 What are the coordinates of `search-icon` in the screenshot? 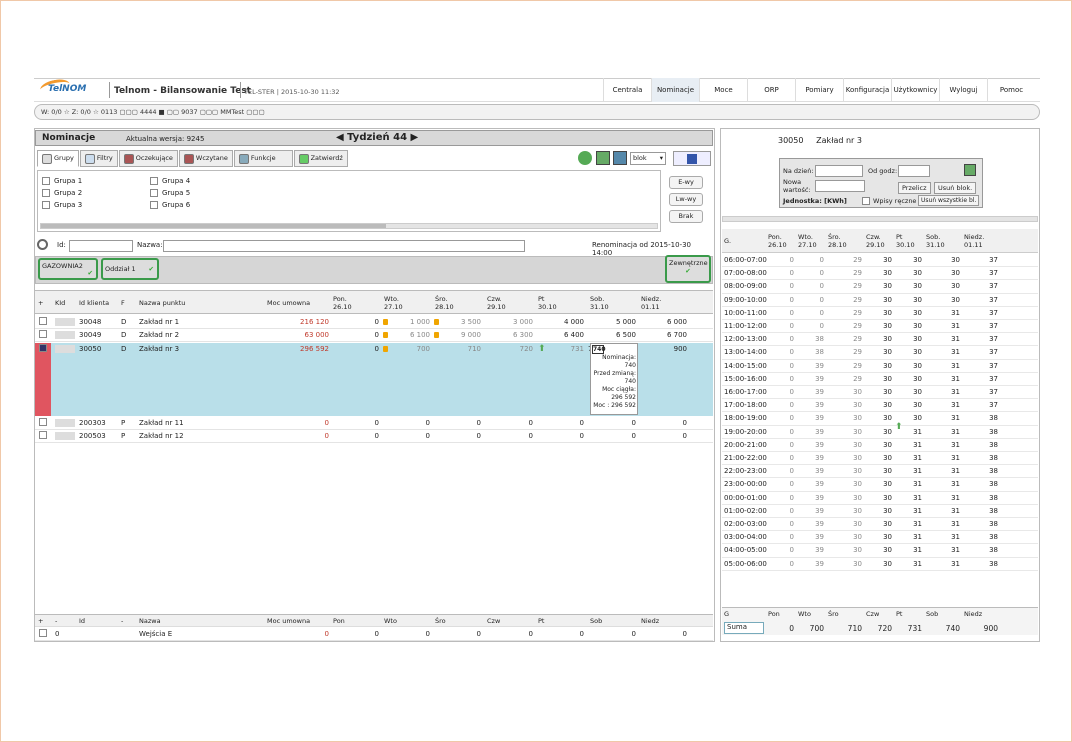 It's located at (42, 244).